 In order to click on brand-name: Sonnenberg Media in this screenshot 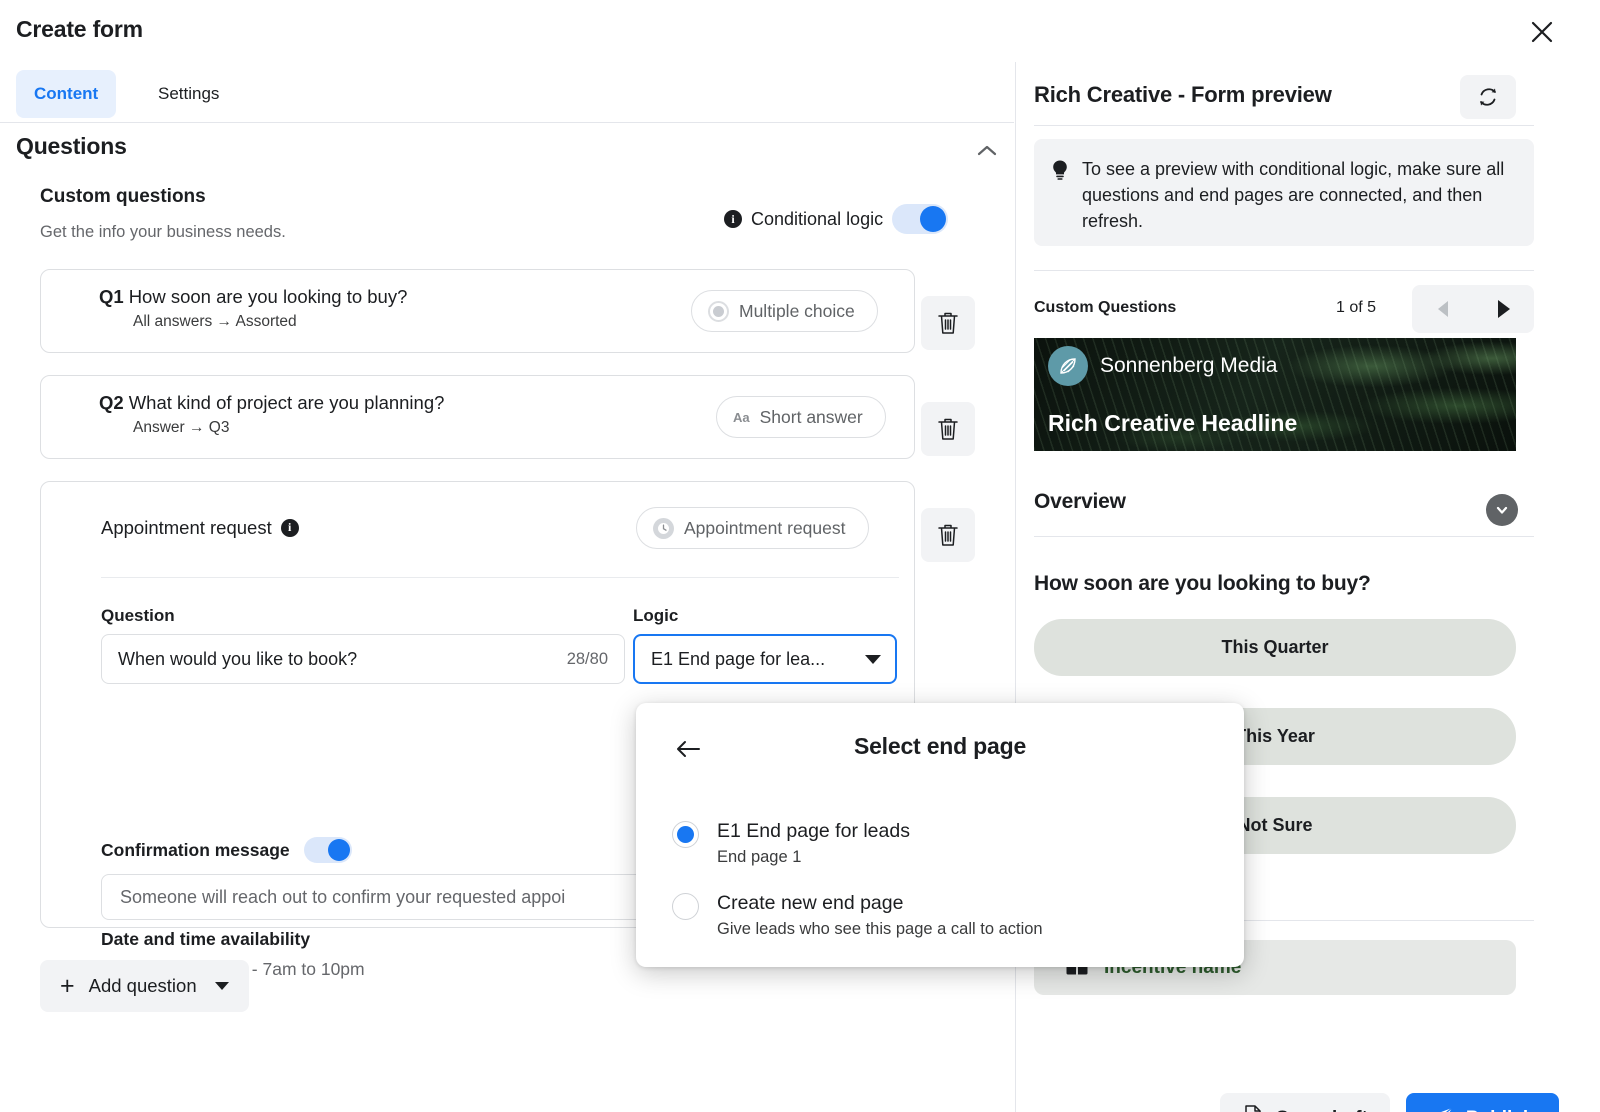, I will do `click(1189, 365)`.